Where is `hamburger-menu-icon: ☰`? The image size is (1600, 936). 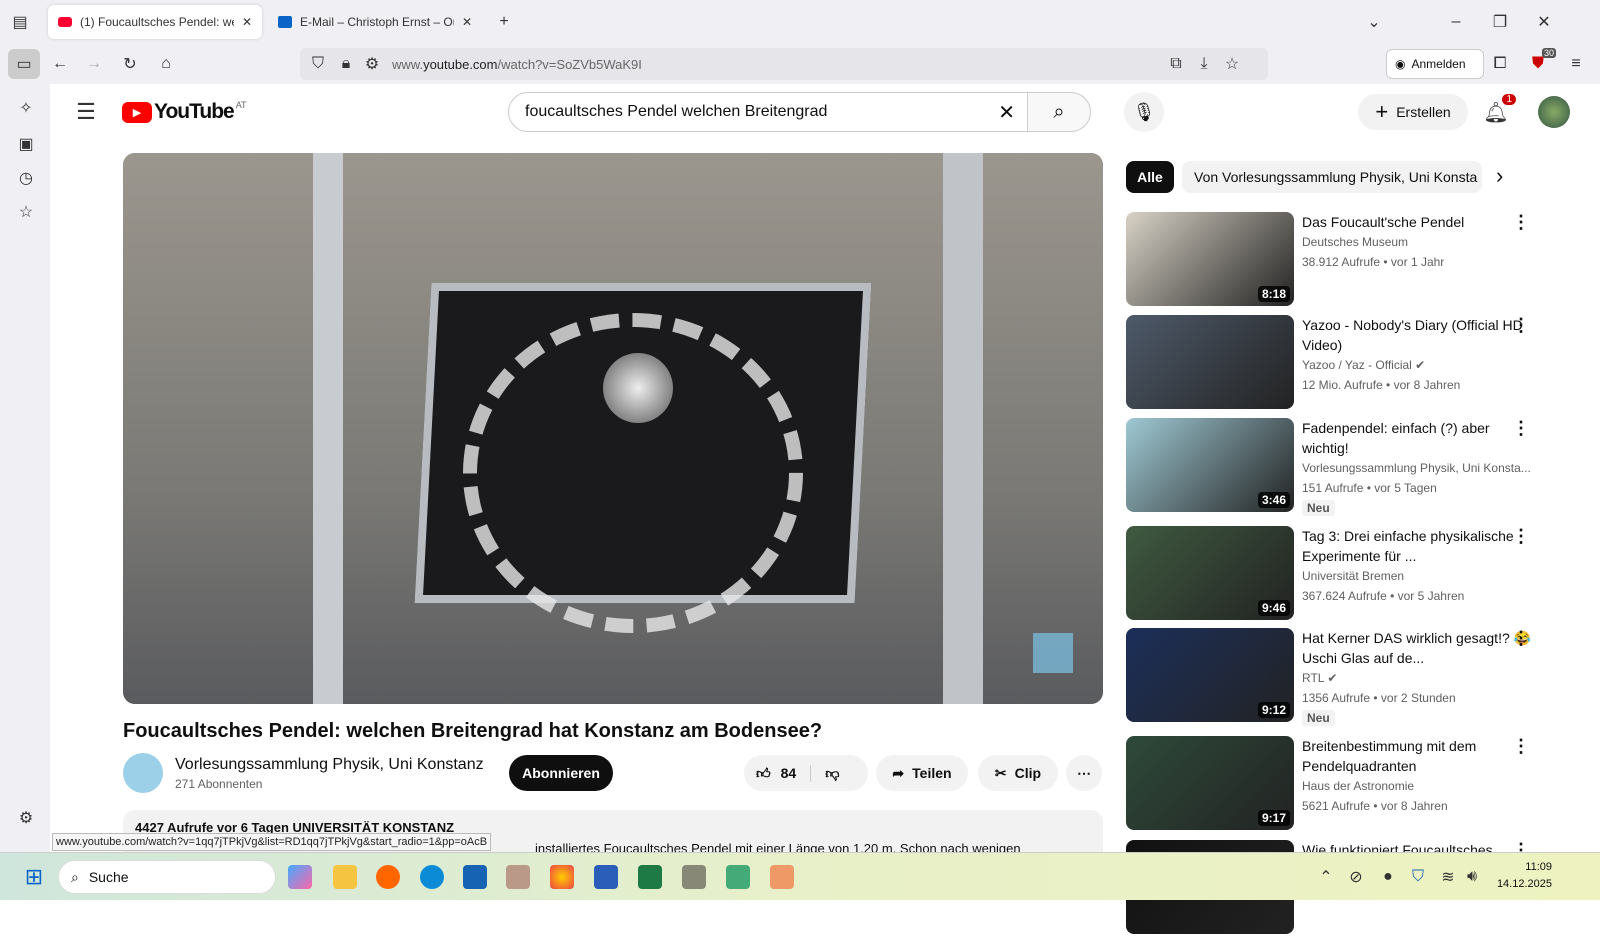
hamburger-menu-icon: ☰ is located at coordinates (86, 112).